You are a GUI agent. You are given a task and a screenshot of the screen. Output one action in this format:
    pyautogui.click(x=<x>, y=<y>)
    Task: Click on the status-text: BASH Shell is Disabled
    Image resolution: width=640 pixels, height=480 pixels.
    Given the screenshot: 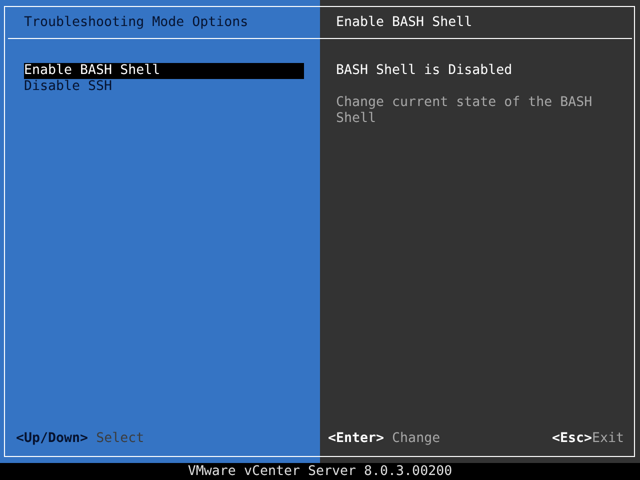 What is the action you would take?
    pyautogui.click(x=424, y=71)
    